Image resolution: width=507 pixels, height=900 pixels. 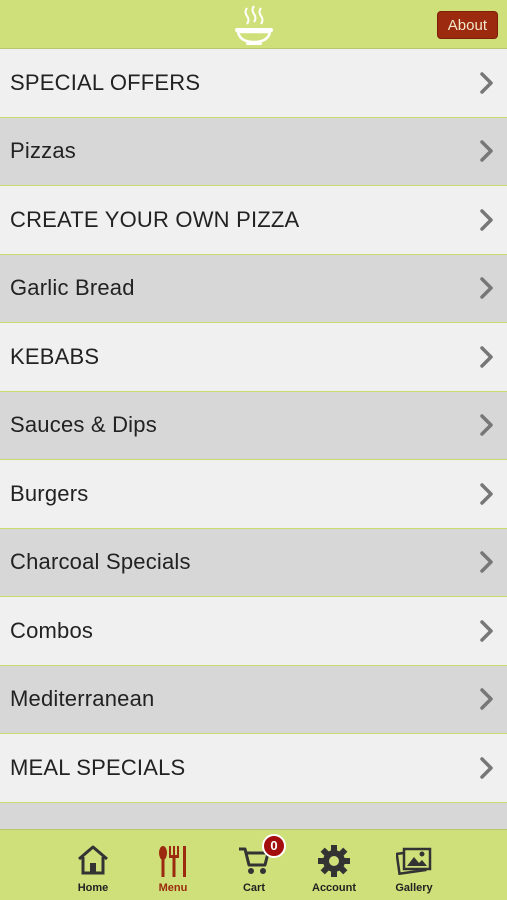 What do you see at coordinates (253, 888) in the screenshot?
I see `tab-label: Cart` at bounding box center [253, 888].